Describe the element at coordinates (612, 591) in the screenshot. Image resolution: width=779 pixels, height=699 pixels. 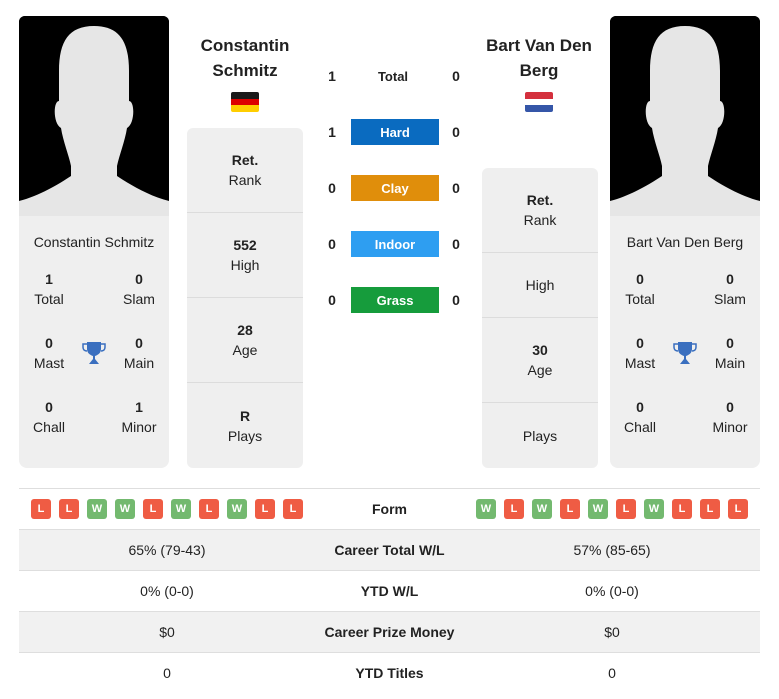
I see `player2-ytd-wl: 0% (0-0)` at that location.